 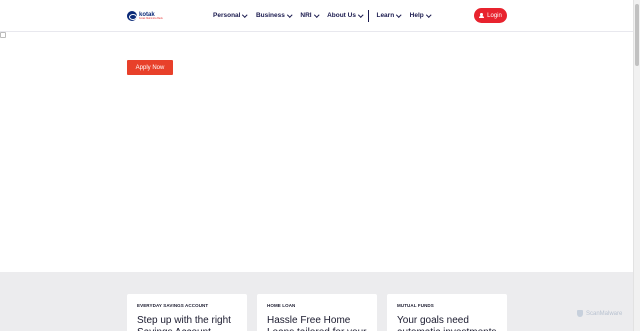 I want to click on card-tag: HOME LOAN, so click(x=281, y=305).